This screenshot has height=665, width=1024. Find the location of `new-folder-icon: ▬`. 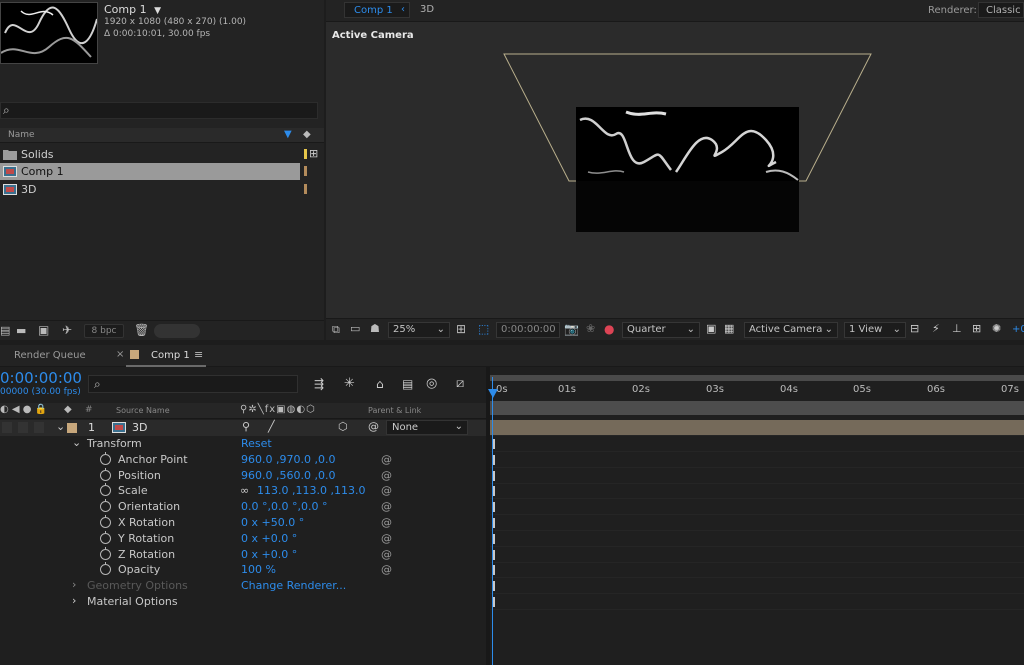

new-folder-icon: ▬ is located at coordinates (21, 330).